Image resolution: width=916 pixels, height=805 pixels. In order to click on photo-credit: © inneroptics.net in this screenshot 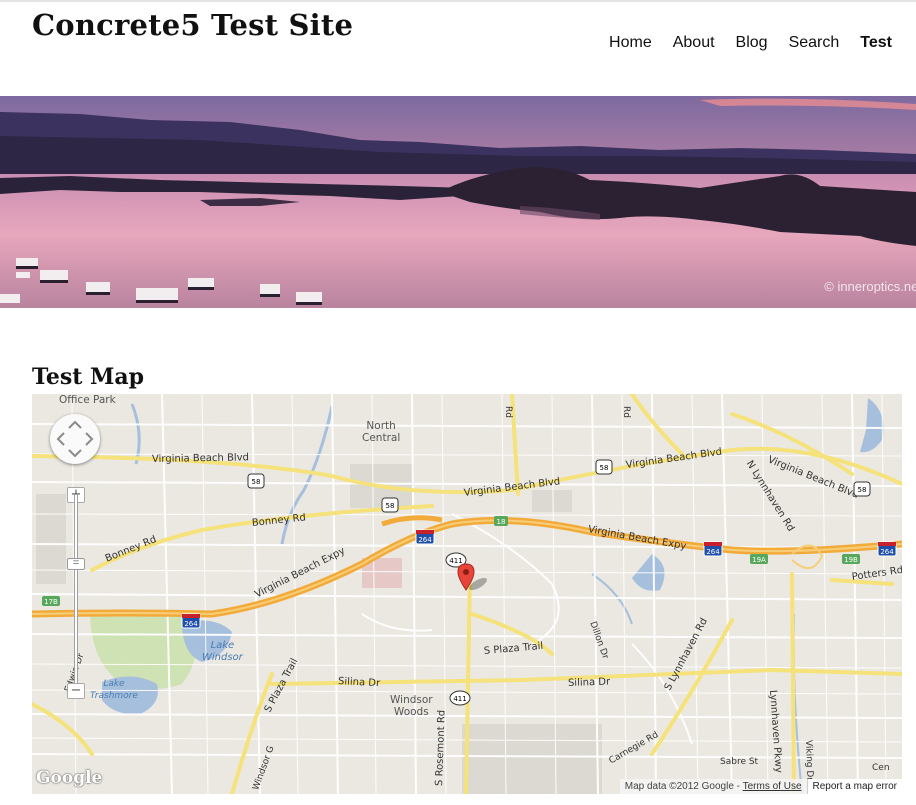, I will do `click(870, 286)`.